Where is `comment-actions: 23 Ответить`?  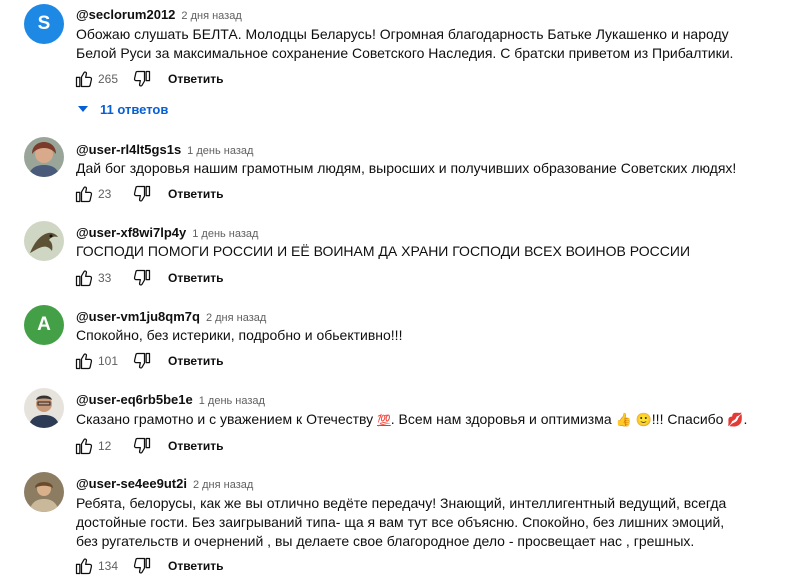 comment-actions: 23 Ответить is located at coordinates (147, 194).